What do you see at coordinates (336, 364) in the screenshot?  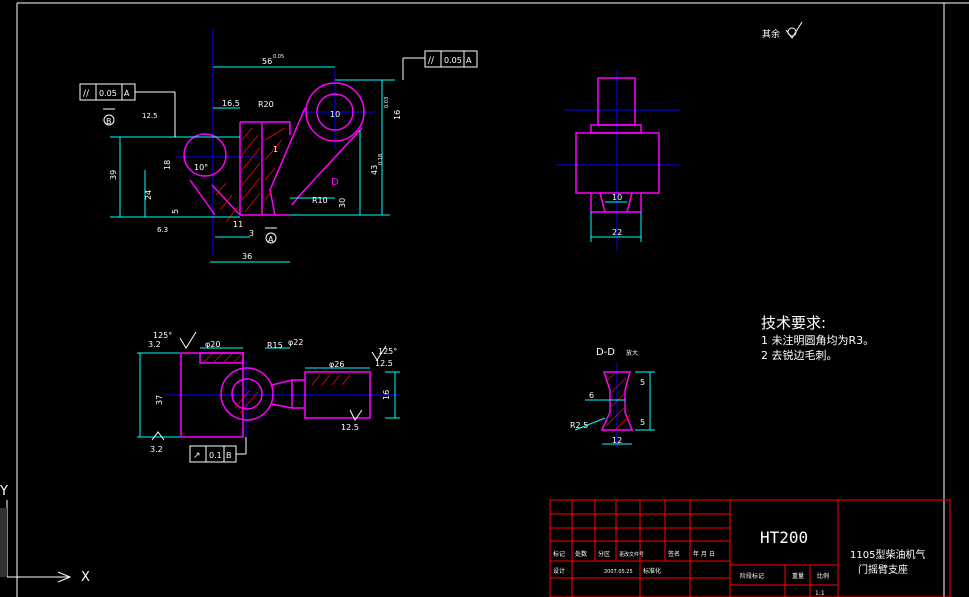 I see `svg-text: φ26` at bounding box center [336, 364].